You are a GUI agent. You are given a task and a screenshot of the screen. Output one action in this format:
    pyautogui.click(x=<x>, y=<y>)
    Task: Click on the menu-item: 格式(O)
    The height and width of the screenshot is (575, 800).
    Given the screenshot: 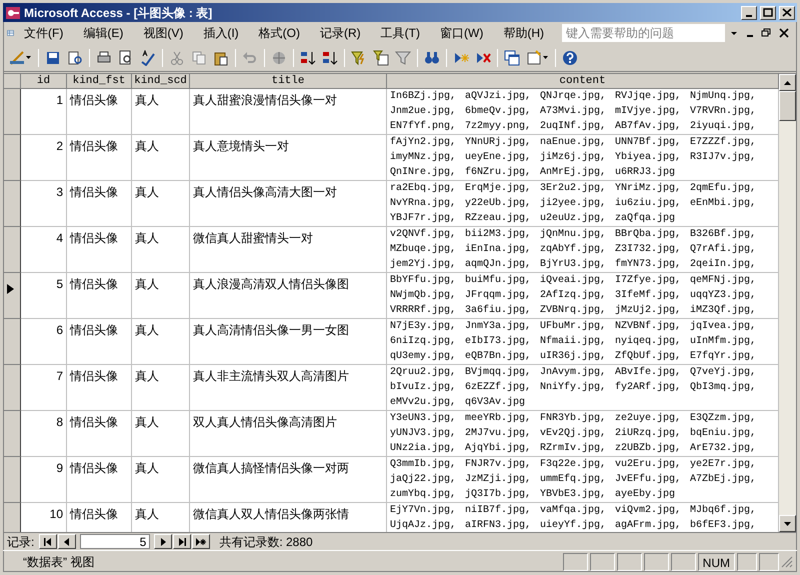 What is the action you would take?
    pyautogui.click(x=279, y=33)
    